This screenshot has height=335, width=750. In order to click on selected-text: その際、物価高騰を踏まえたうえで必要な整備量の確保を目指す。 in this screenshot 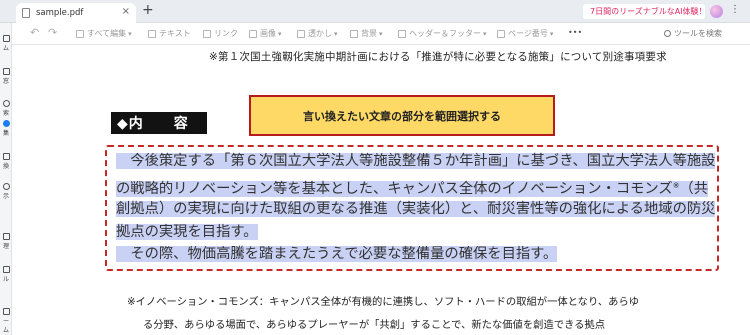, I will do `click(337, 254)`.